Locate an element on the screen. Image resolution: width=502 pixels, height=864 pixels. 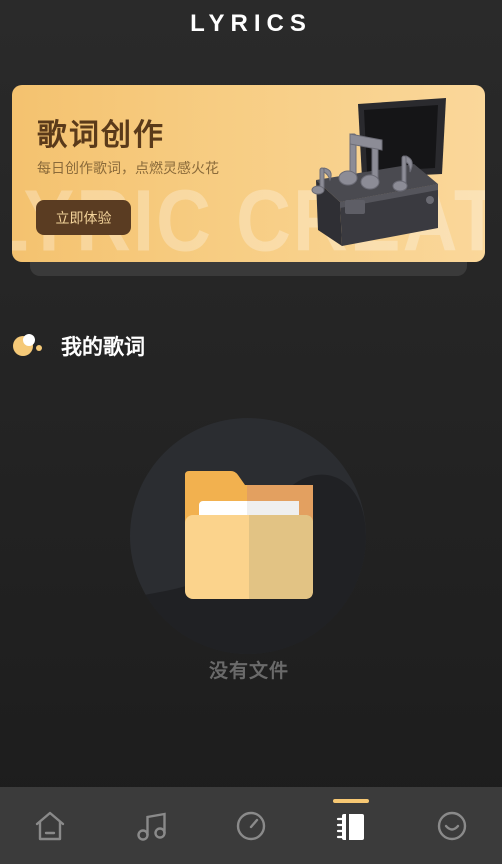
smiley-icon is located at coordinates (452, 825).